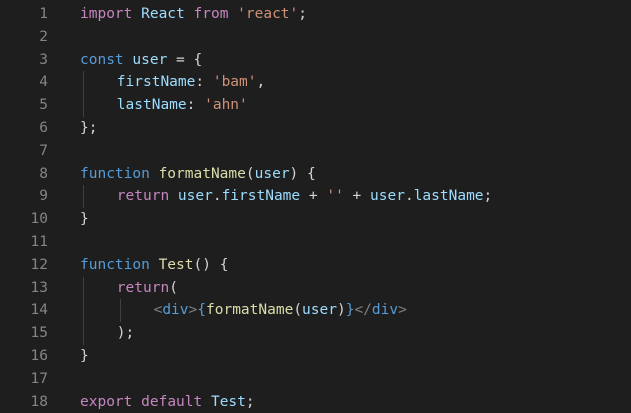  What do you see at coordinates (39, 264) in the screenshot?
I see `line-number: 12` at bounding box center [39, 264].